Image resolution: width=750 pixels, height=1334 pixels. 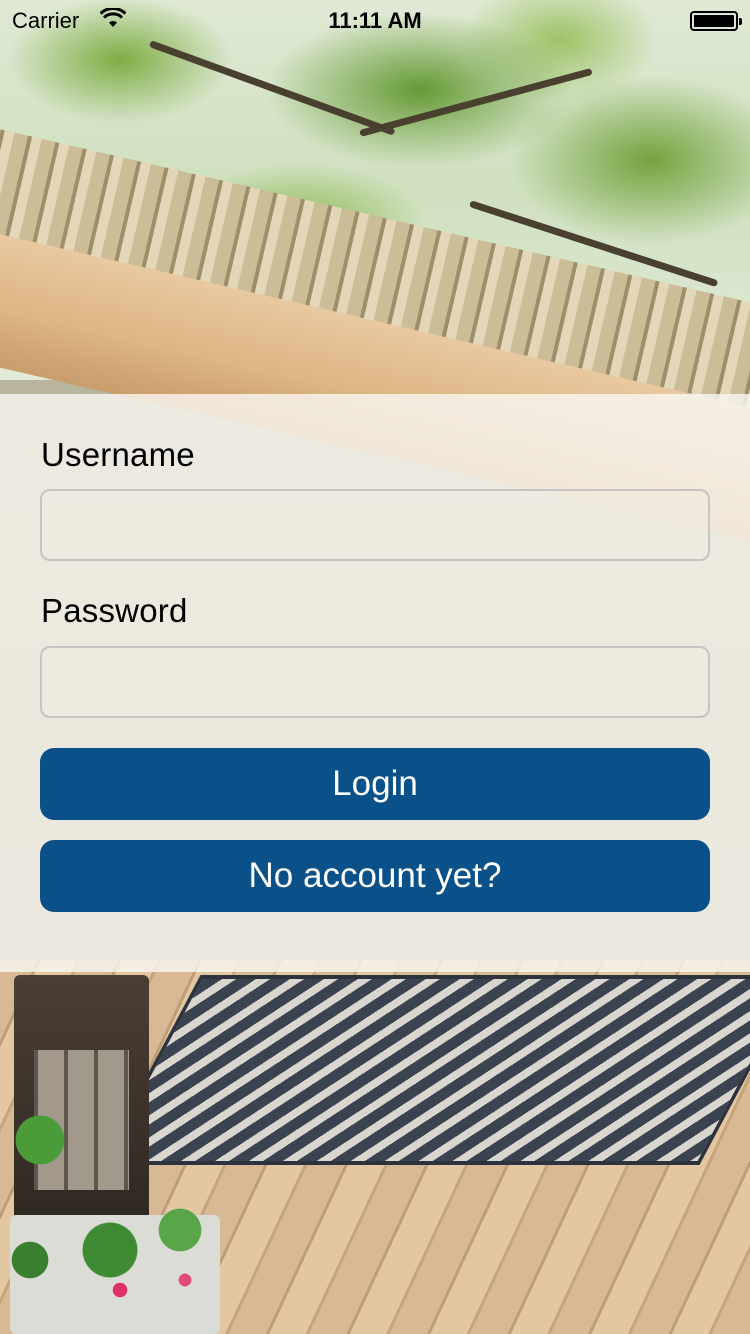 I want to click on username-label: Username, so click(x=118, y=454).